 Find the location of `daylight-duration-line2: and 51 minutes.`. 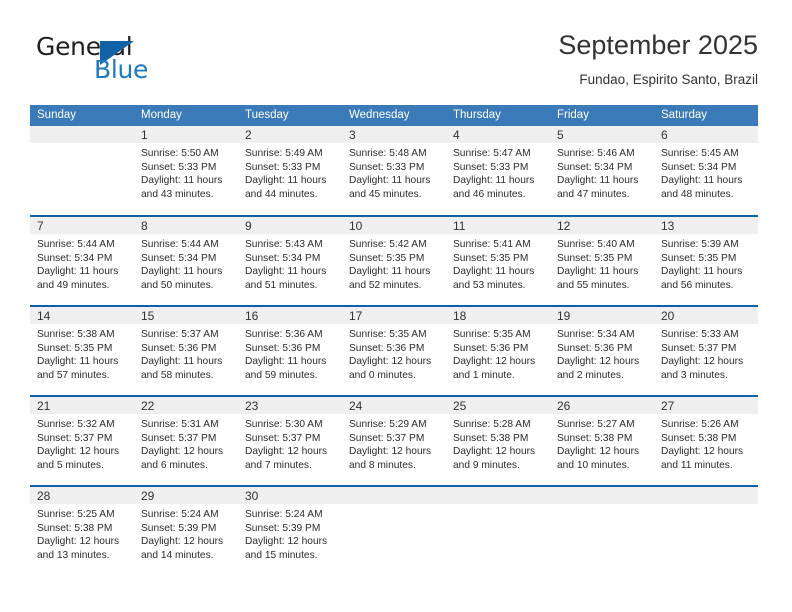

daylight-duration-line2: and 51 minutes. is located at coordinates (281, 285).